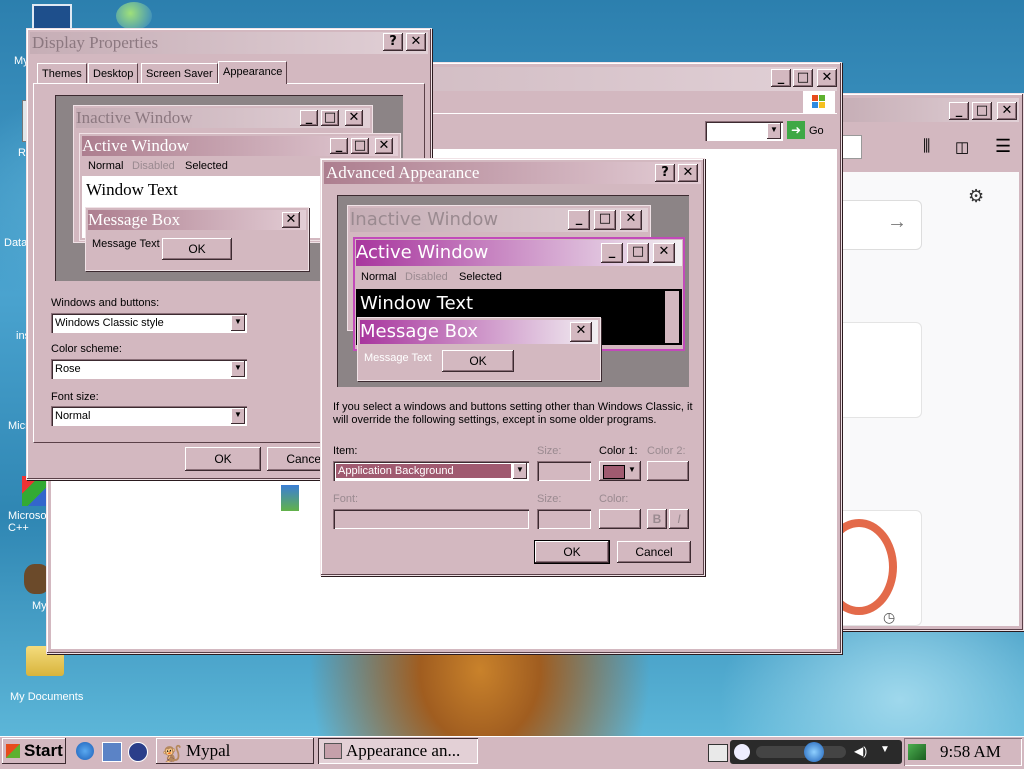 Image resolution: width=1024 pixels, height=769 pixels. What do you see at coordinates (926, 147) in the screenshot?
I see `library-icon: ⫼` at bounding box center [926, 147].